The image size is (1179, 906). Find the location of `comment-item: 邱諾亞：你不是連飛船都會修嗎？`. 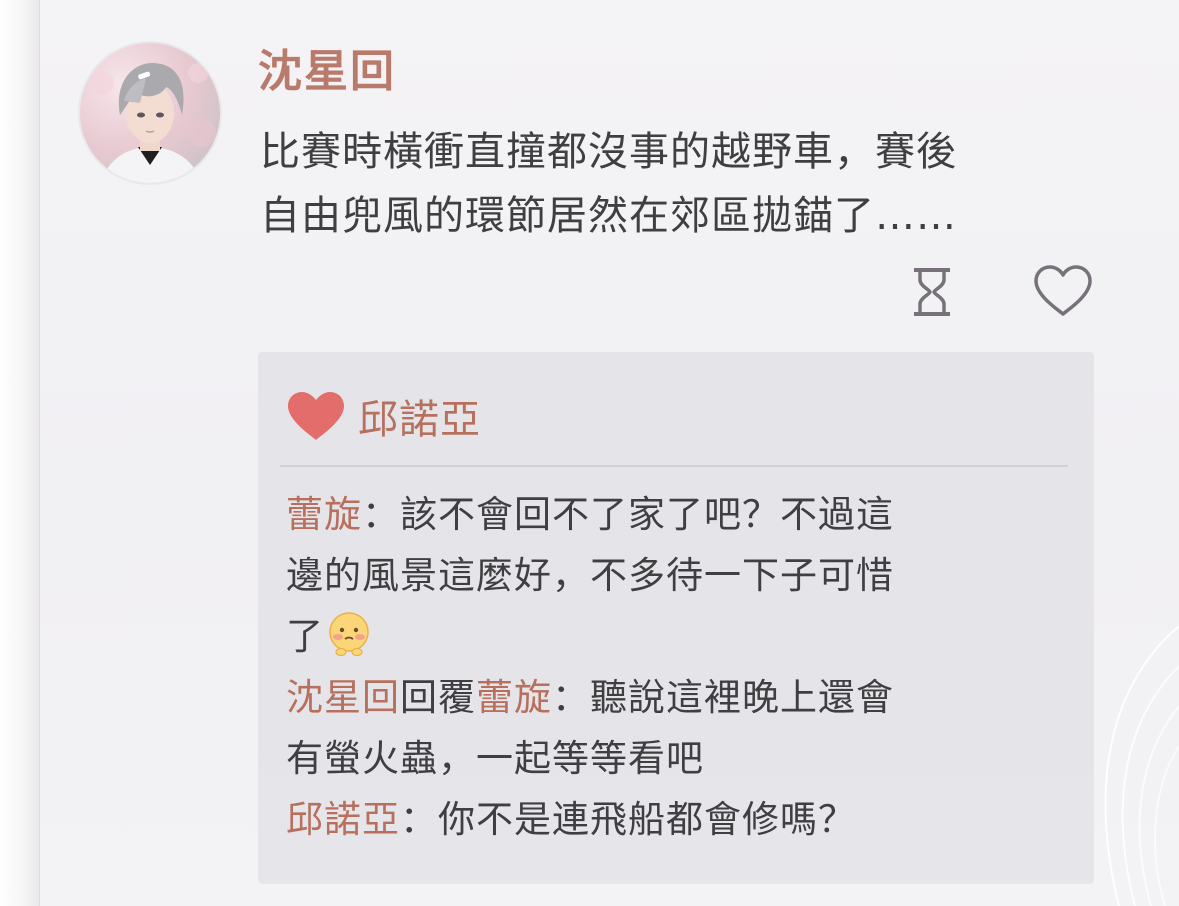

comment-item: 邱諾亞：你不是連飛船都會修嗎？ is located at coordinates (666, 819).